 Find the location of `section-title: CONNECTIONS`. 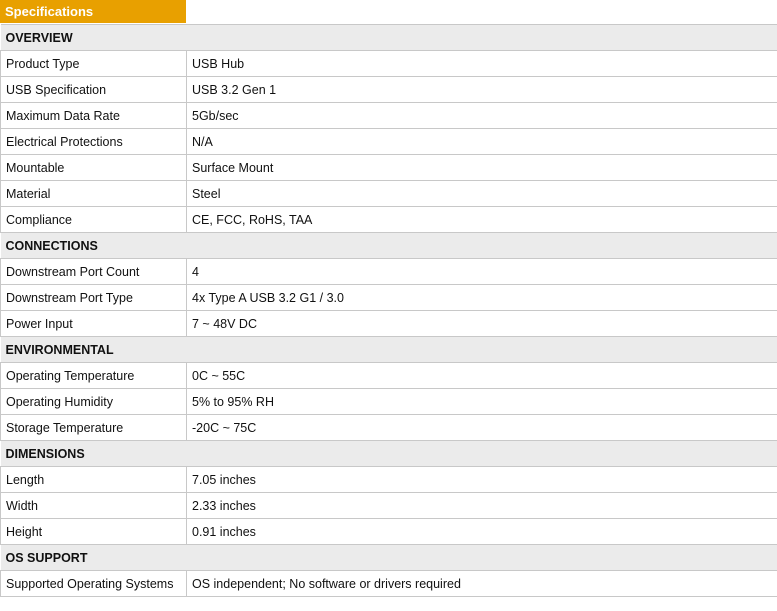

section-title: CONNECTIONS is located at coordinates (388, 245).